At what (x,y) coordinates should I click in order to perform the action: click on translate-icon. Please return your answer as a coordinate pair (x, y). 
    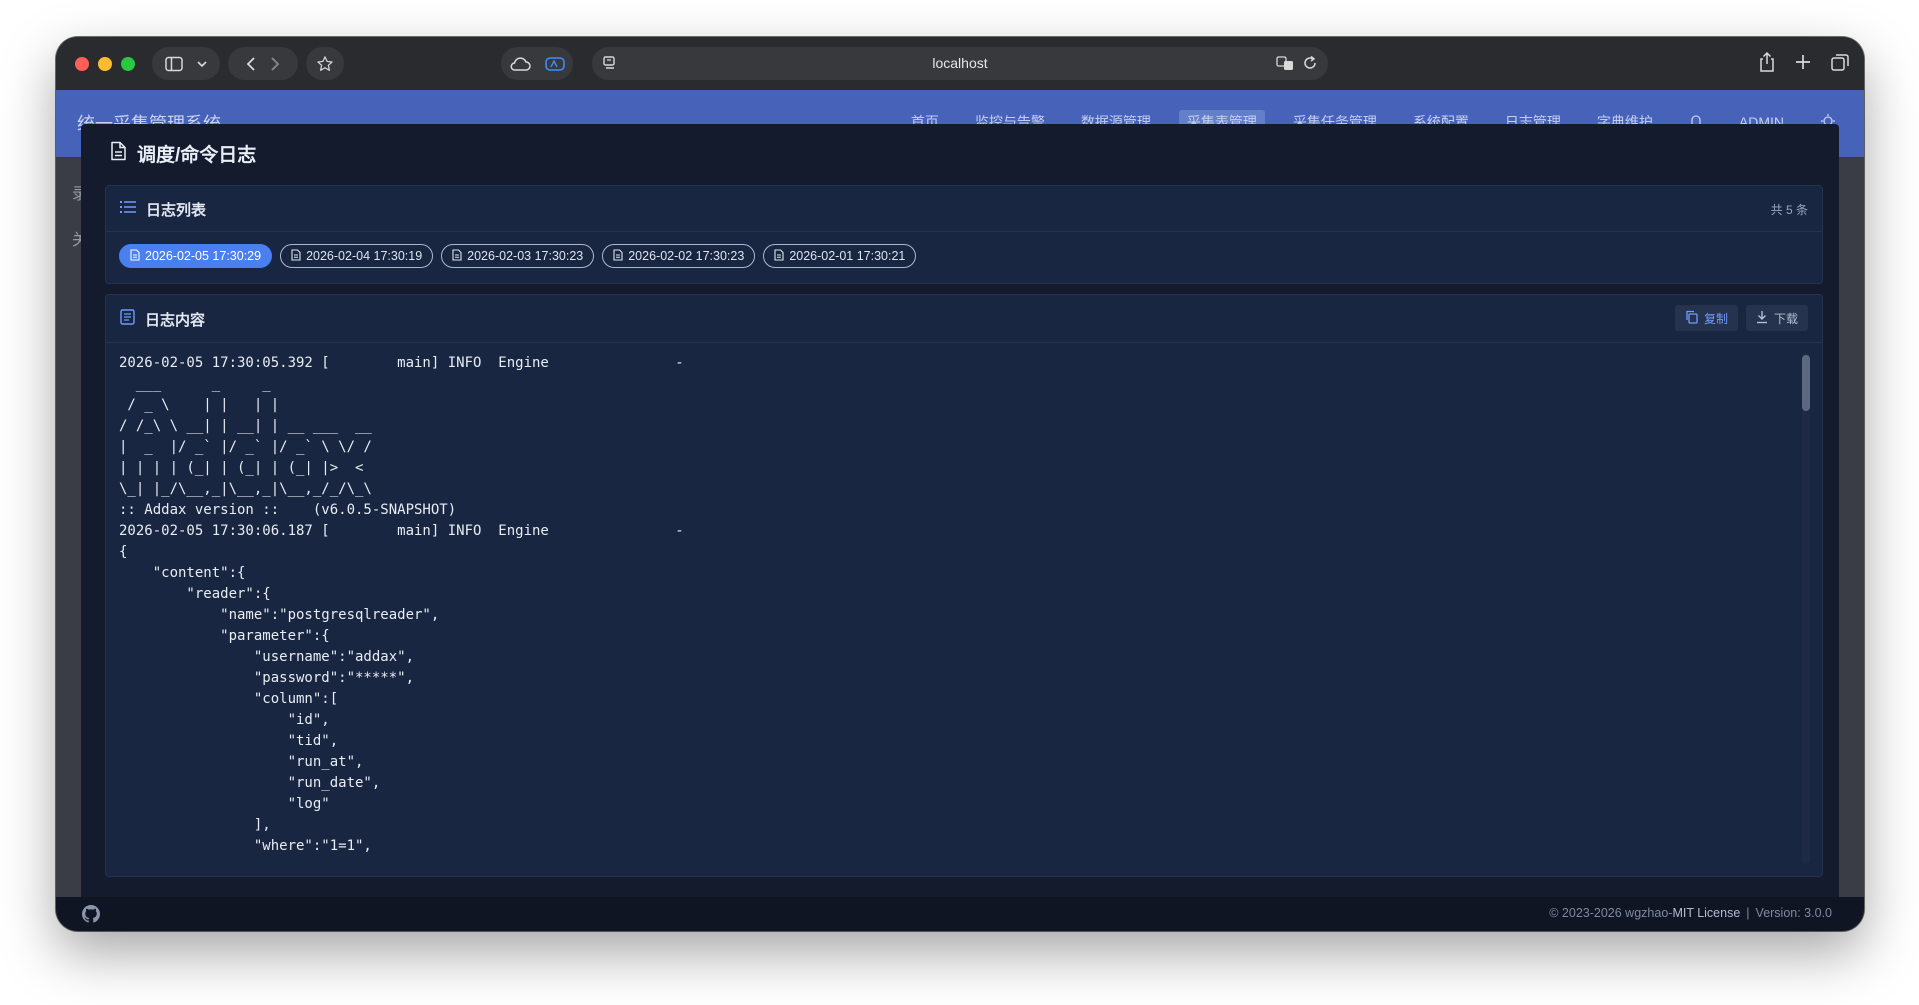
    Looking at the image, I should click on (1285, 65).